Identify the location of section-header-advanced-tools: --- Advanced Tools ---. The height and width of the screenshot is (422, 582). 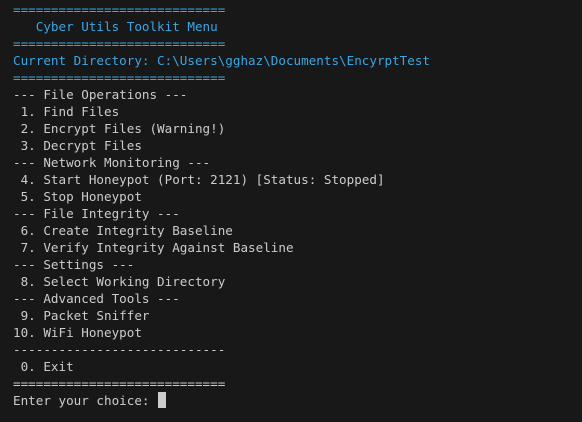
(96, 298).